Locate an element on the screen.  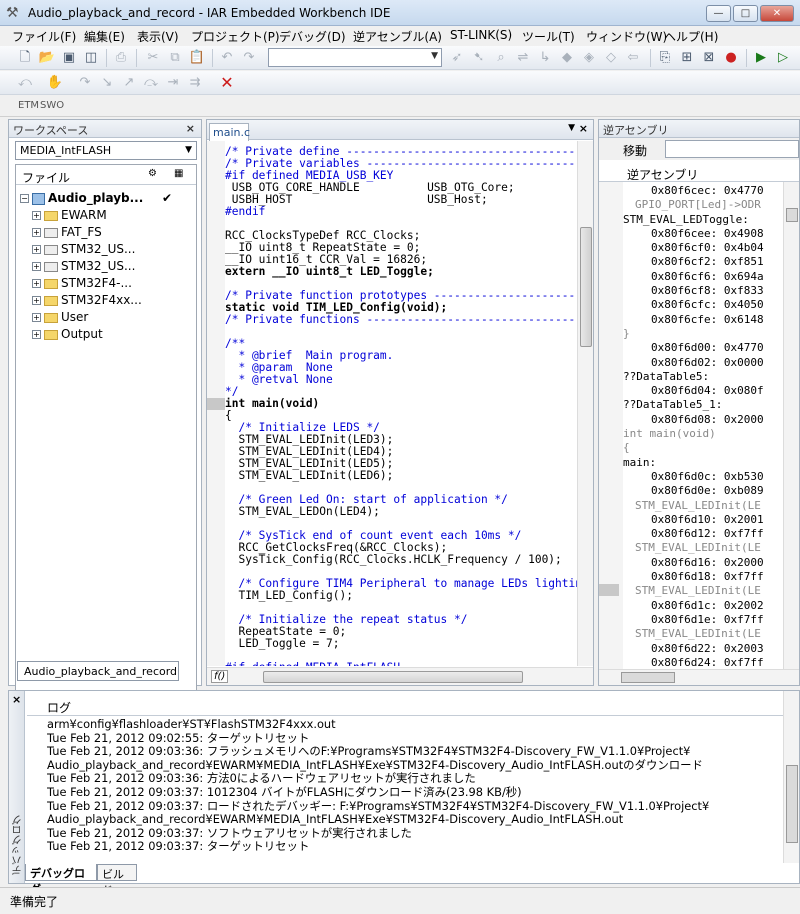
menu-stlink: ST-LINK(S) is located at coordinates (481, 35).